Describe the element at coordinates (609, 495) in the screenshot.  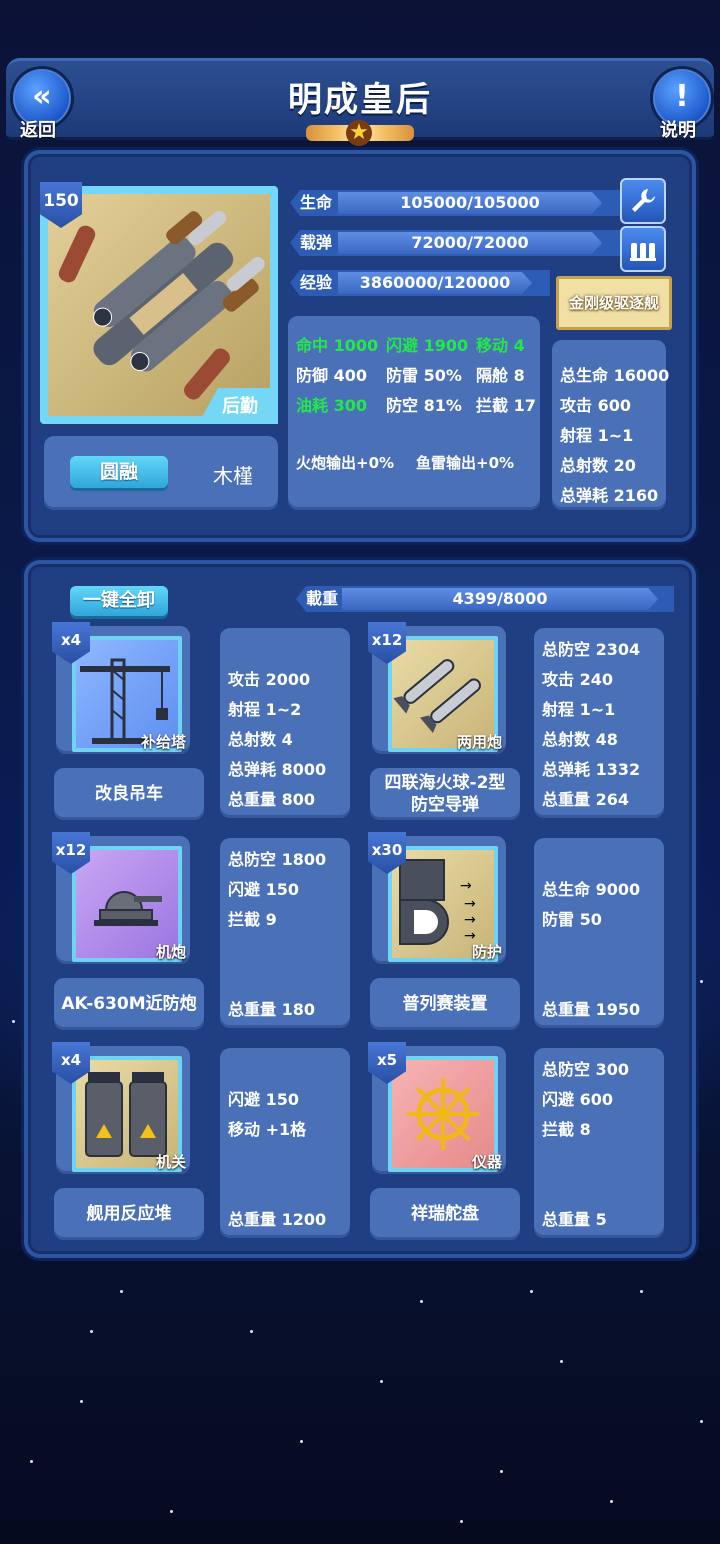
I see `total-ammo-use: 总弹耗 2160` at that location.